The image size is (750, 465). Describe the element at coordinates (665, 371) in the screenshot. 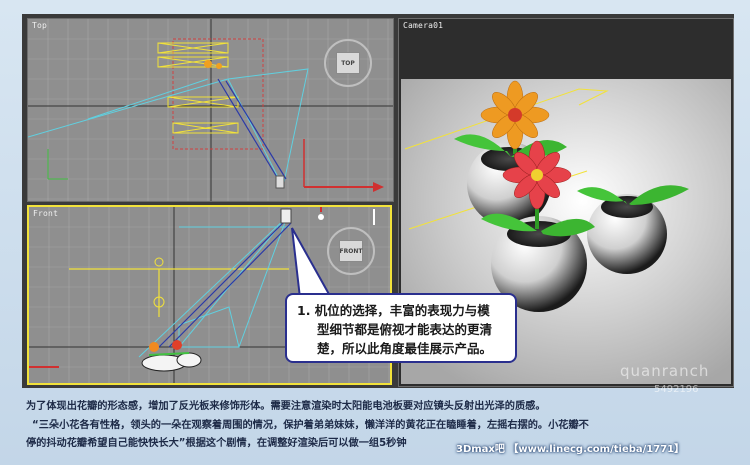

I see `watermark-brand: quanranch` at that location.